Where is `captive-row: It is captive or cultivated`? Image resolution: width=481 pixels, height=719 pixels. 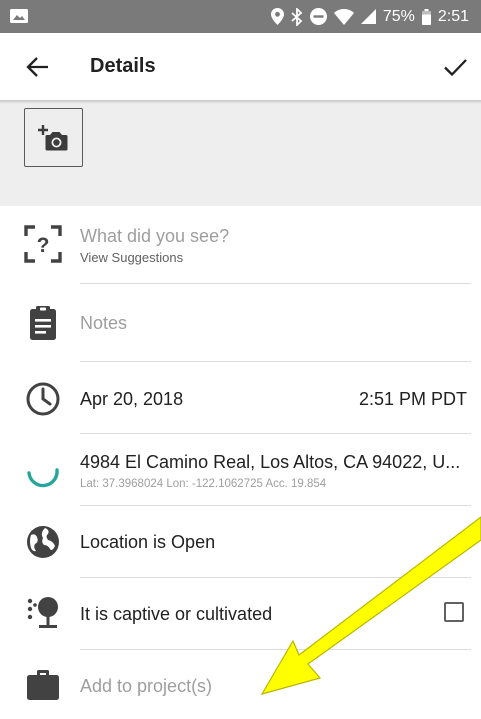 captive-row: It is captive or cultivated is located at coordinates (240, 614).